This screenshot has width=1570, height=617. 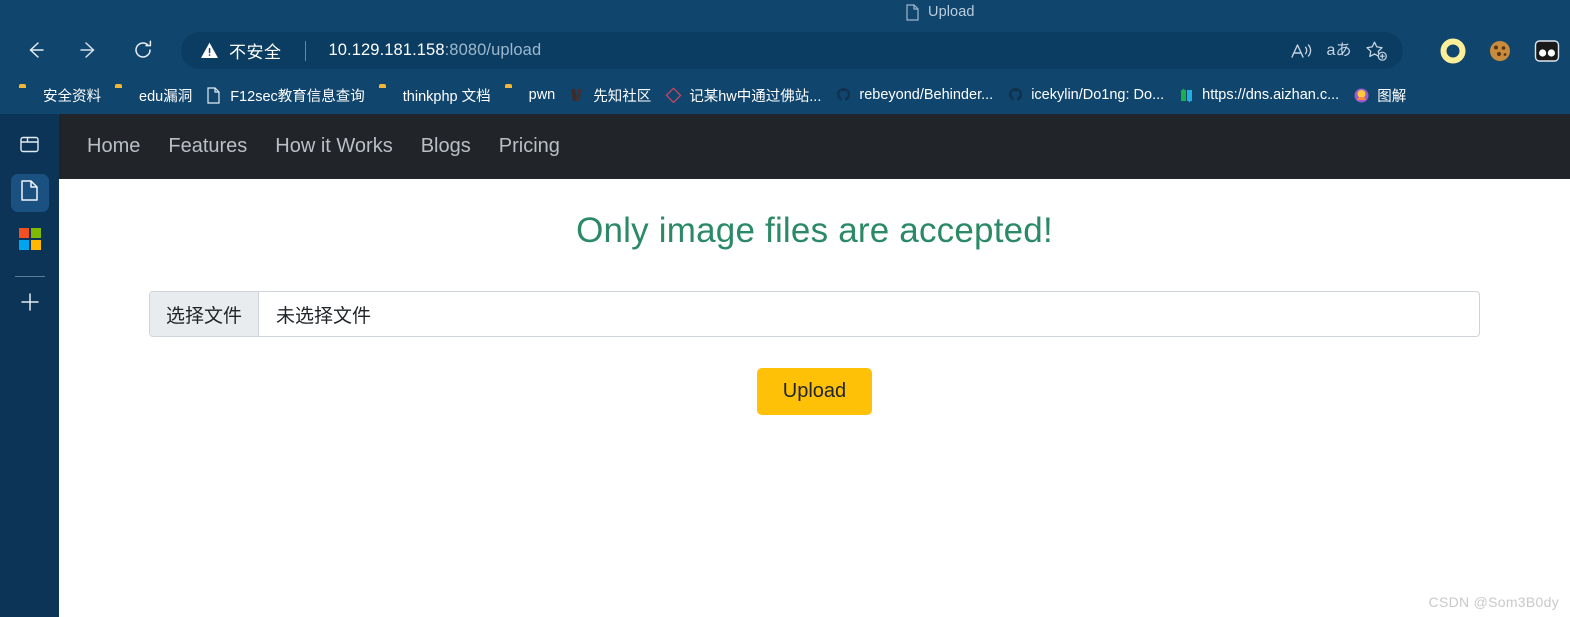 What do you see at coordinates (333, 146) in the screenshot?
I see `nav-link-how-it-works: How it Works` at bounding box center [333, 146].